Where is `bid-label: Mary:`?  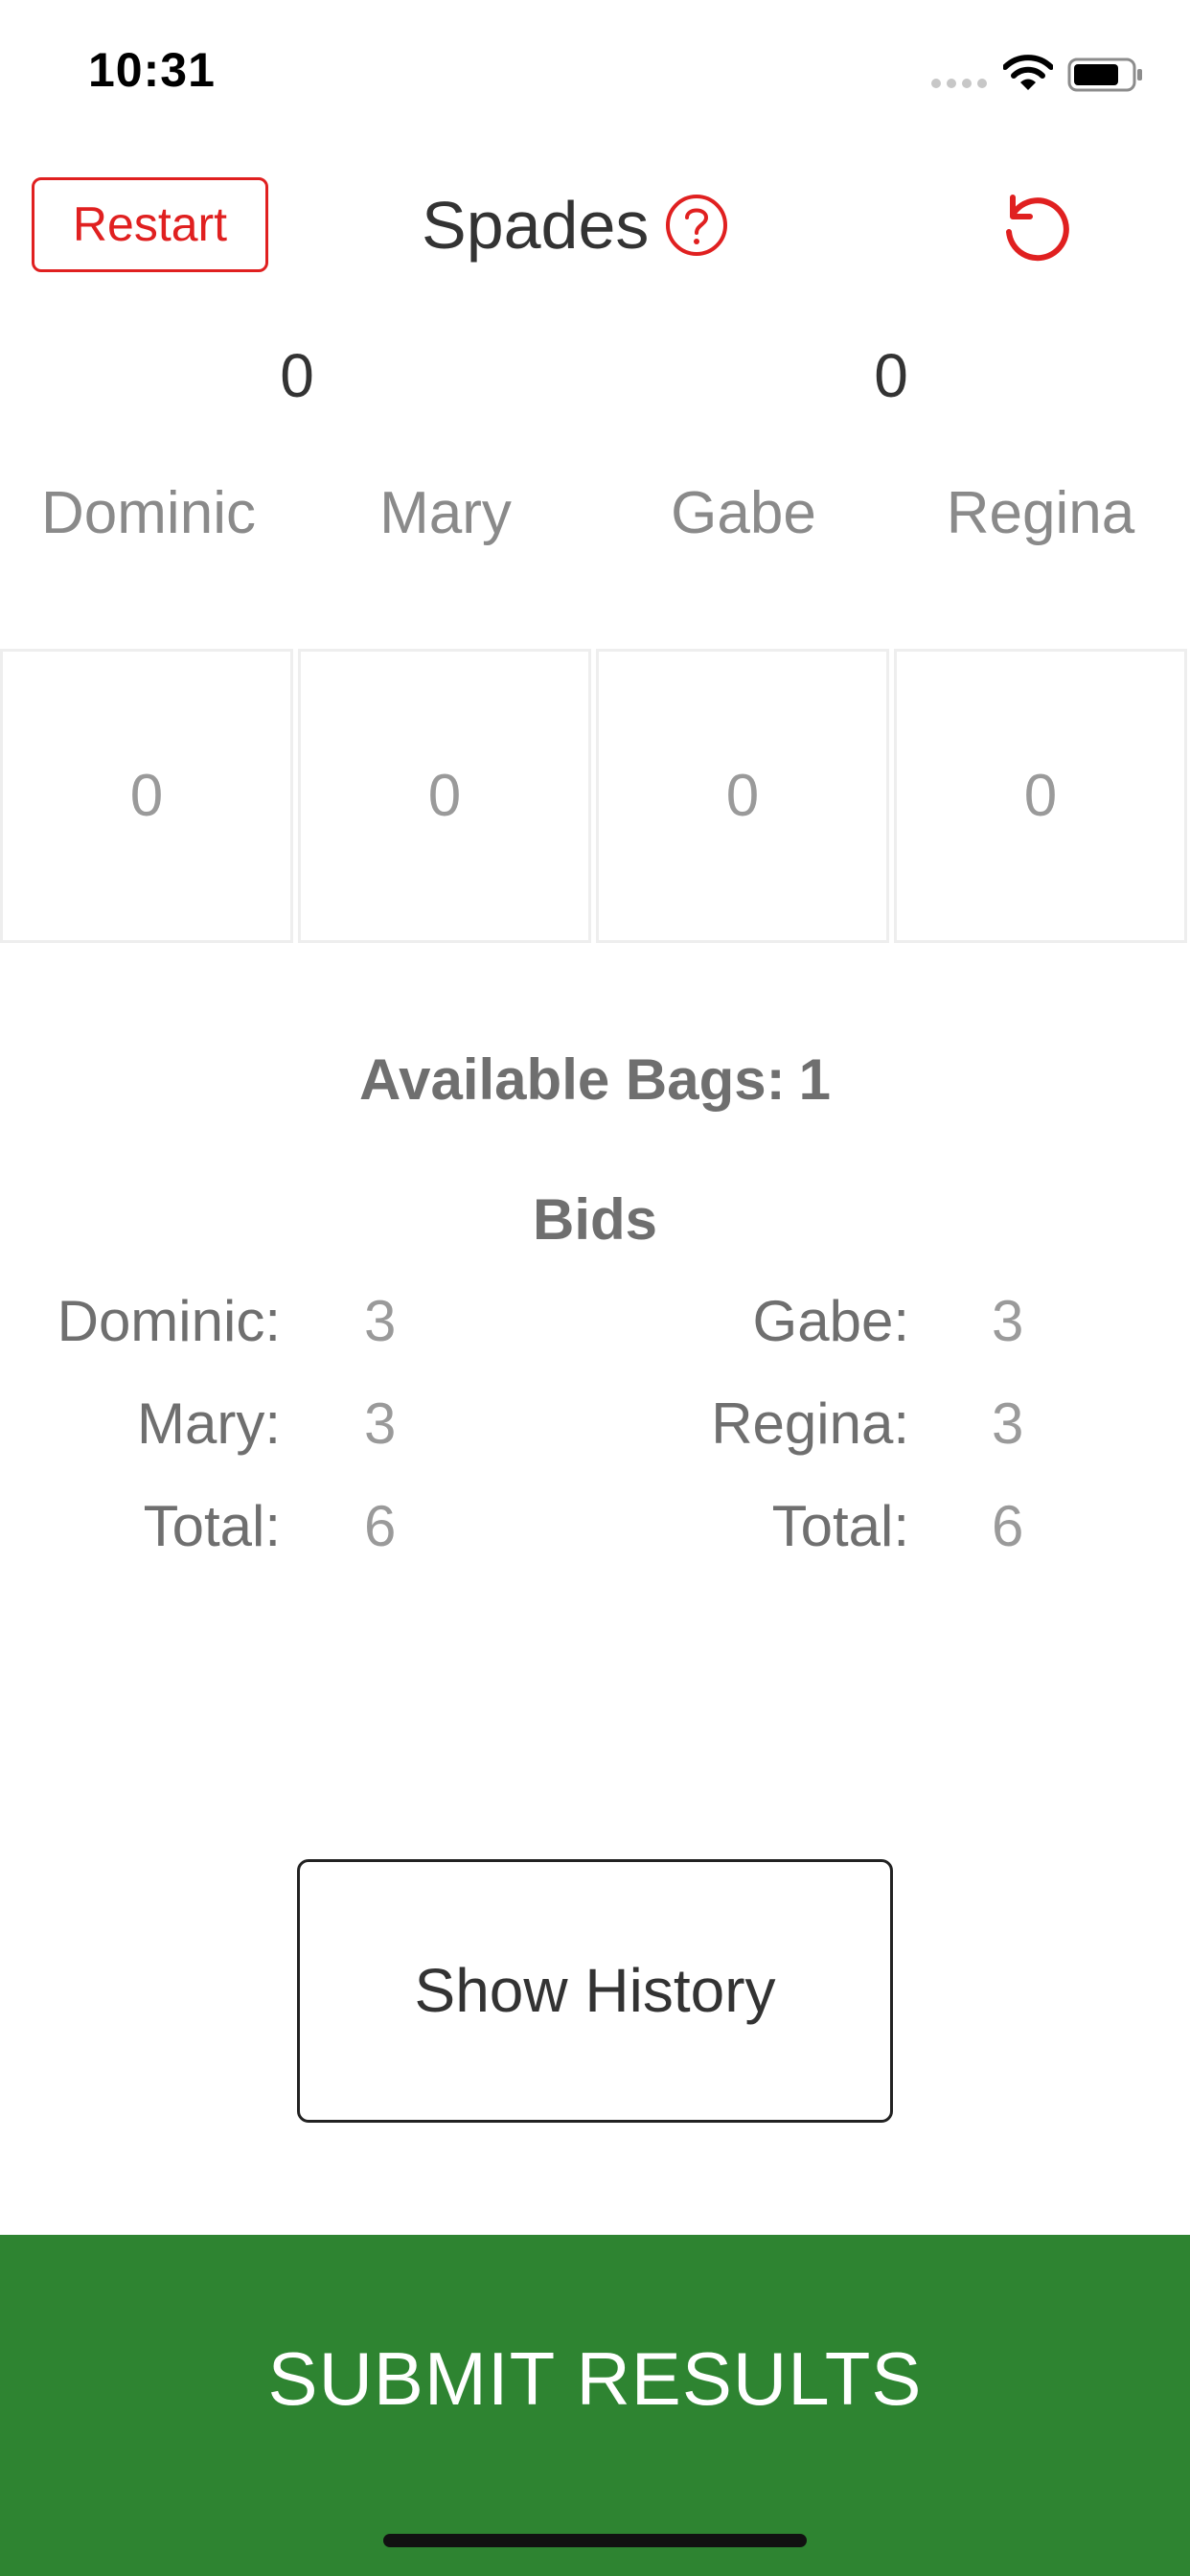
bid-label: Mary: is located at coordinates (209, 1424).